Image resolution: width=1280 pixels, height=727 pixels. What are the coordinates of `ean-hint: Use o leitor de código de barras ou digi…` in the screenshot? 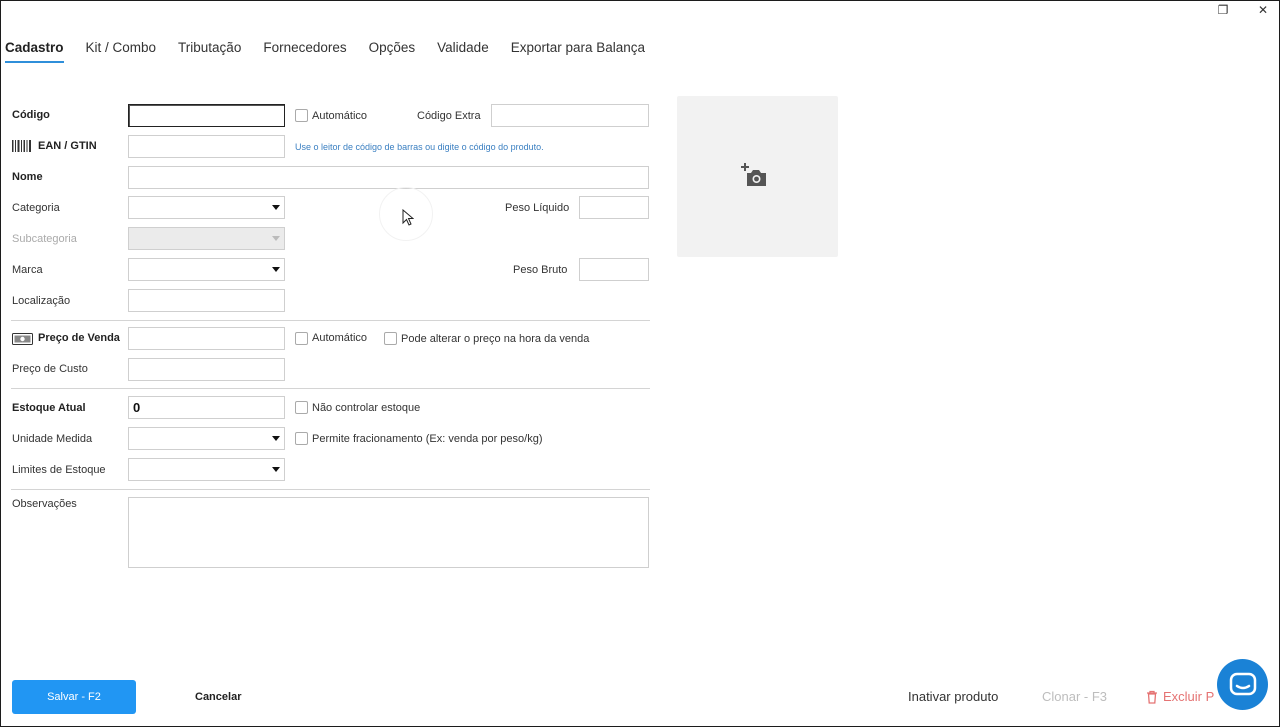 It's located at (419, 147).